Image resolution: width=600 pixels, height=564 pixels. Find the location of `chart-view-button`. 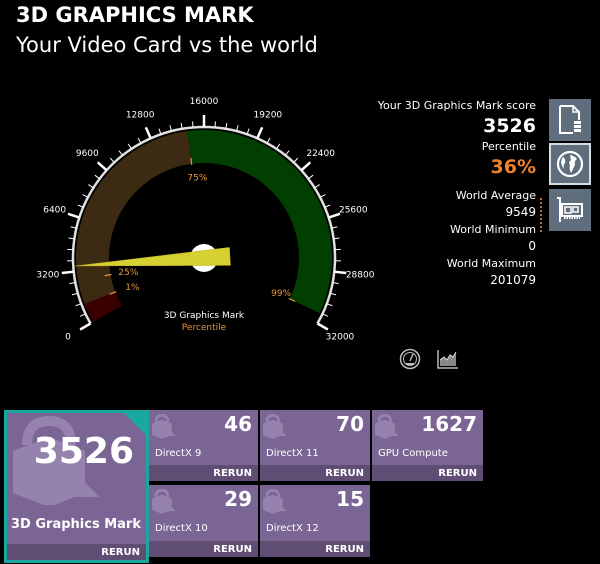

chart-view-button is located at coordinates (448, 359).